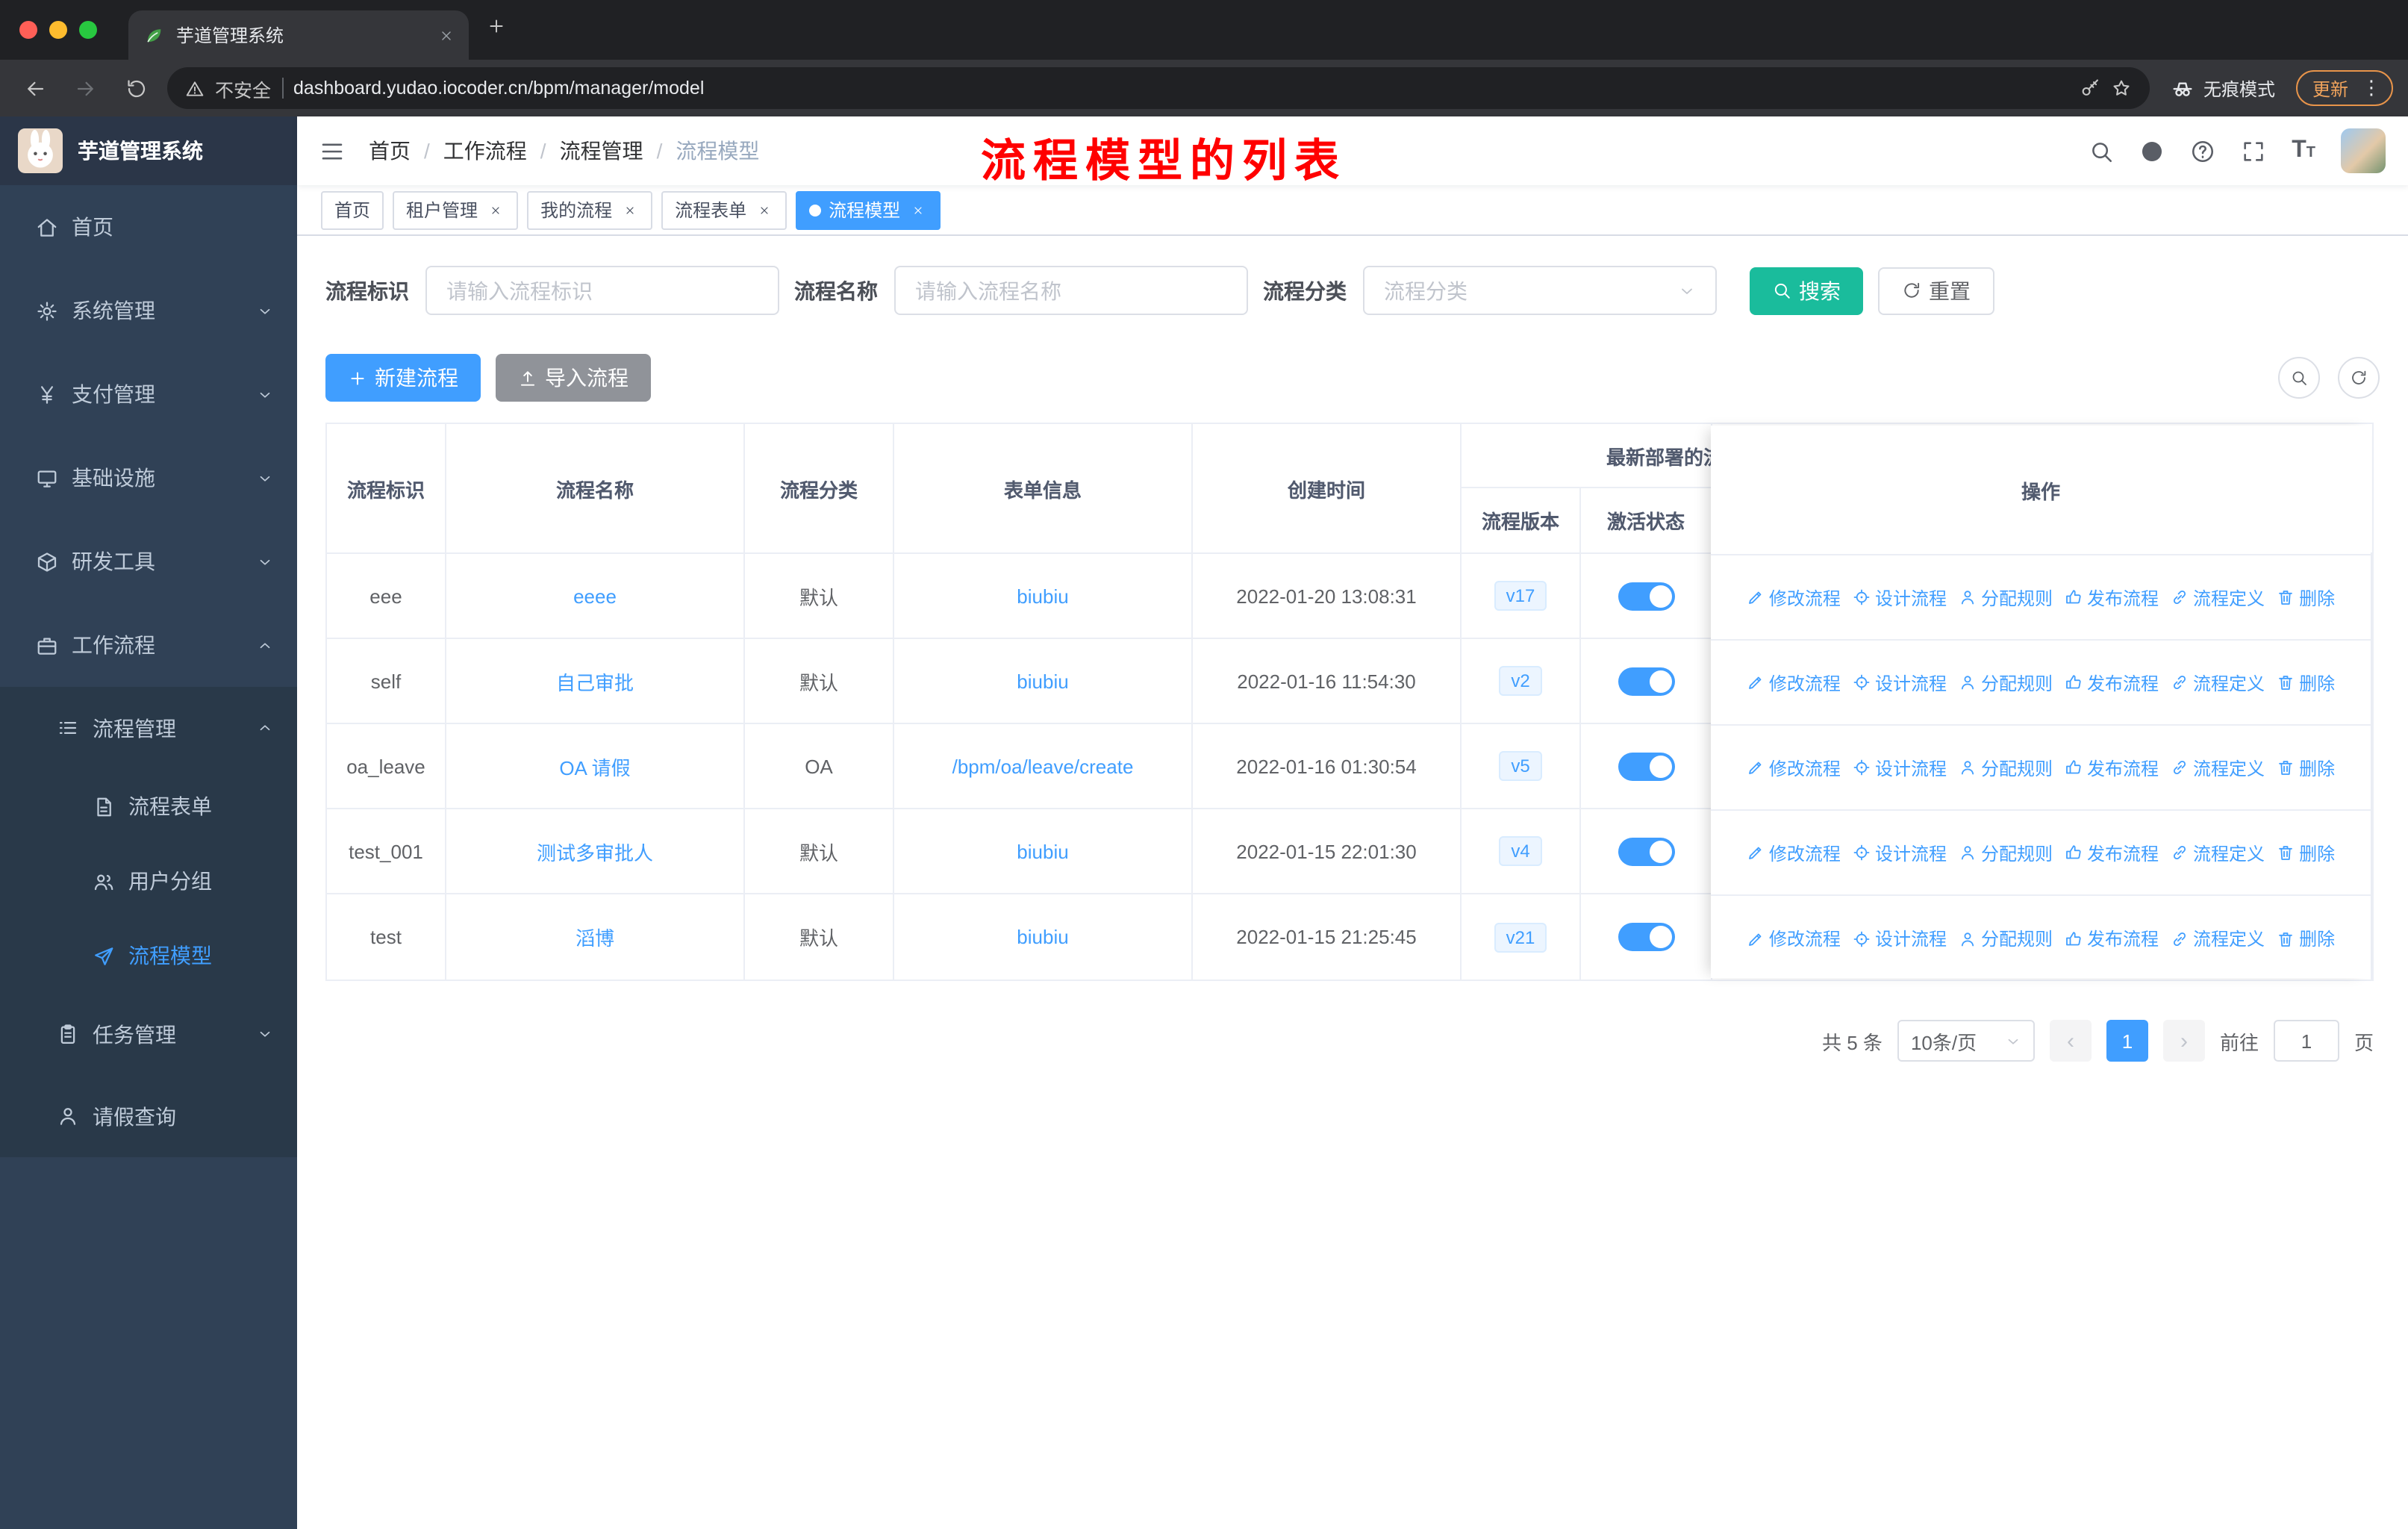 This screenshot has height=1529, width=2408. Describe the element at coordinates (1071, 291) in the screenshot. I see `process-name-input: 请输入流程名称` at that location.